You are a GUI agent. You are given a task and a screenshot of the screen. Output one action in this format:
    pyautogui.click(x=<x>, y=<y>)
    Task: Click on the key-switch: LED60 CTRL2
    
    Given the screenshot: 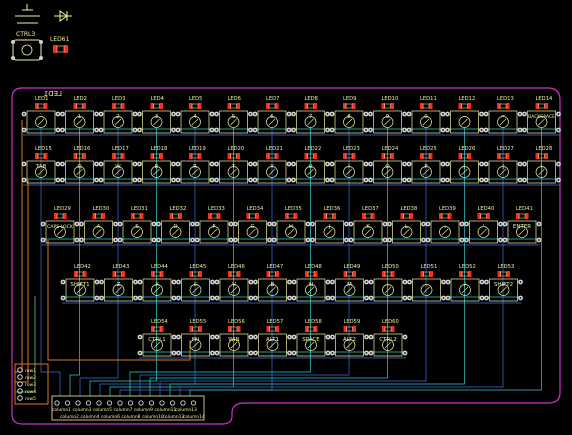 What is the action you would take?
    pyautogui.click(x=388, y=338)
    